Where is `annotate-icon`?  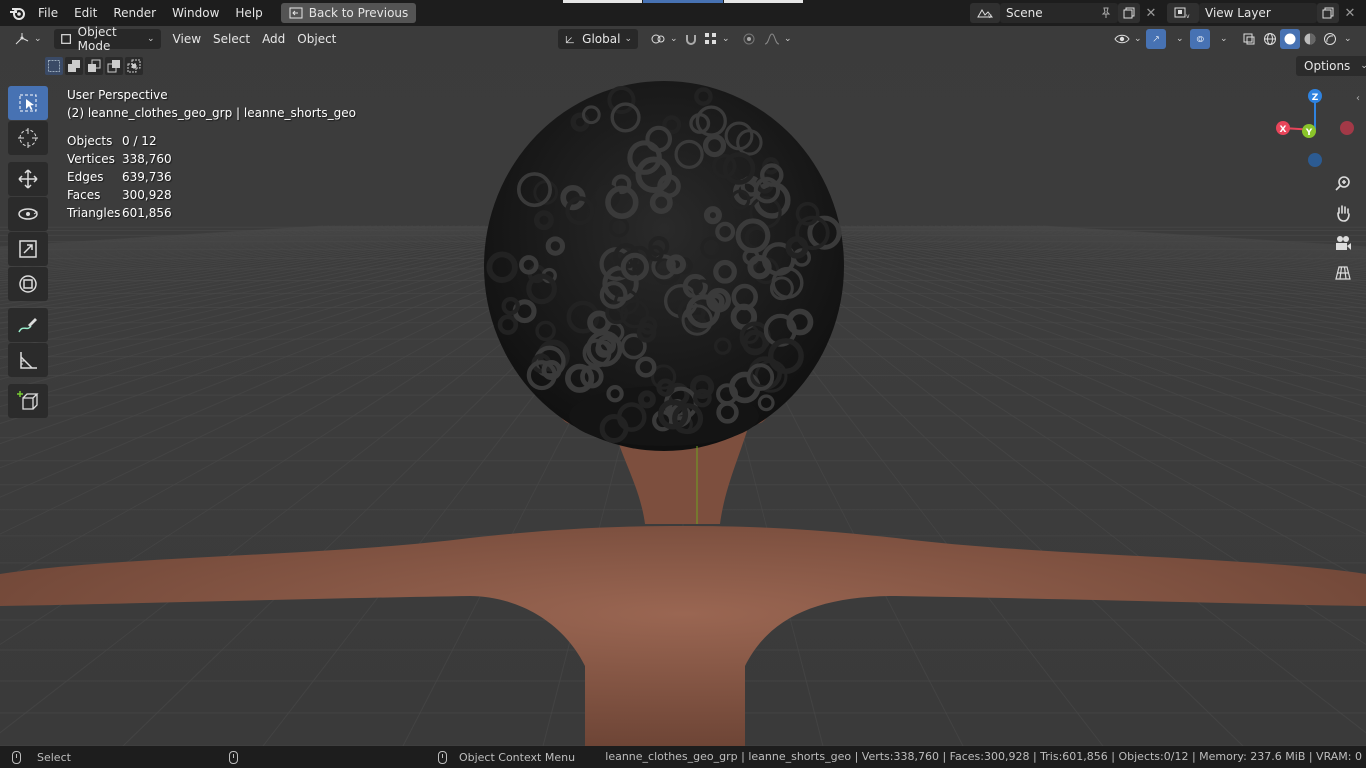 annotate-icon is located at coordinates (27, 325).